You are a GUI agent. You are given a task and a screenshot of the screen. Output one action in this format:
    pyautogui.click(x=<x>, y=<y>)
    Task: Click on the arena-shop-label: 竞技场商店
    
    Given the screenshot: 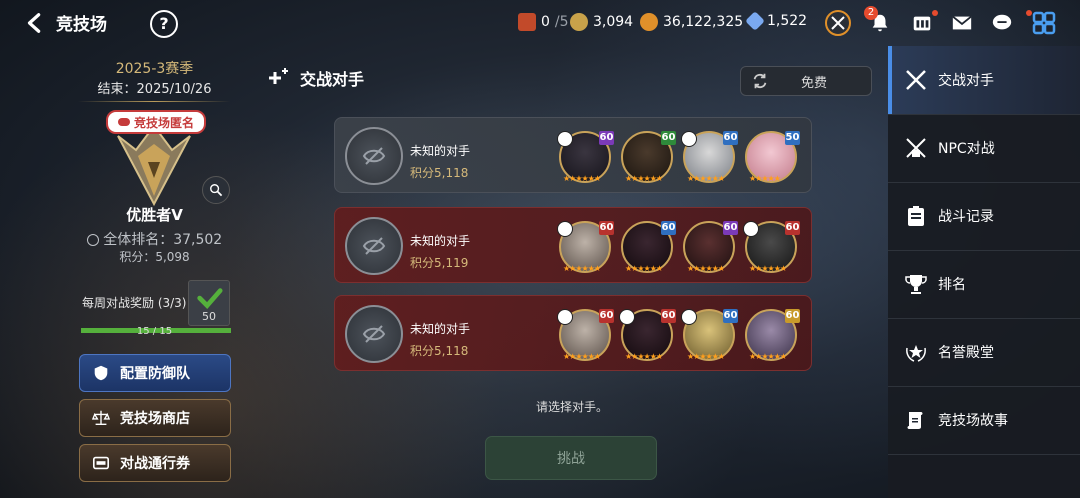 What is the action you would take?
    pyautogui.click(x=155, y=419)
    